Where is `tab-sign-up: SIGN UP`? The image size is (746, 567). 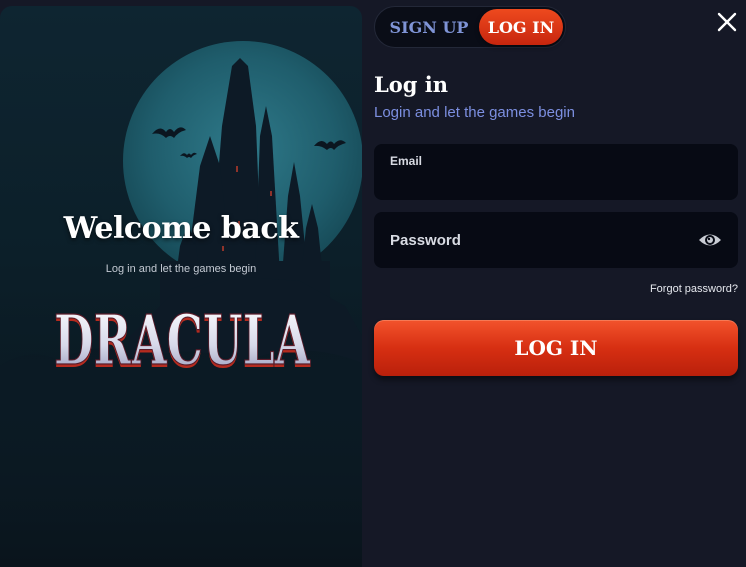
tab-sign-up: SIGN UP is located at coordinates (429, 27).